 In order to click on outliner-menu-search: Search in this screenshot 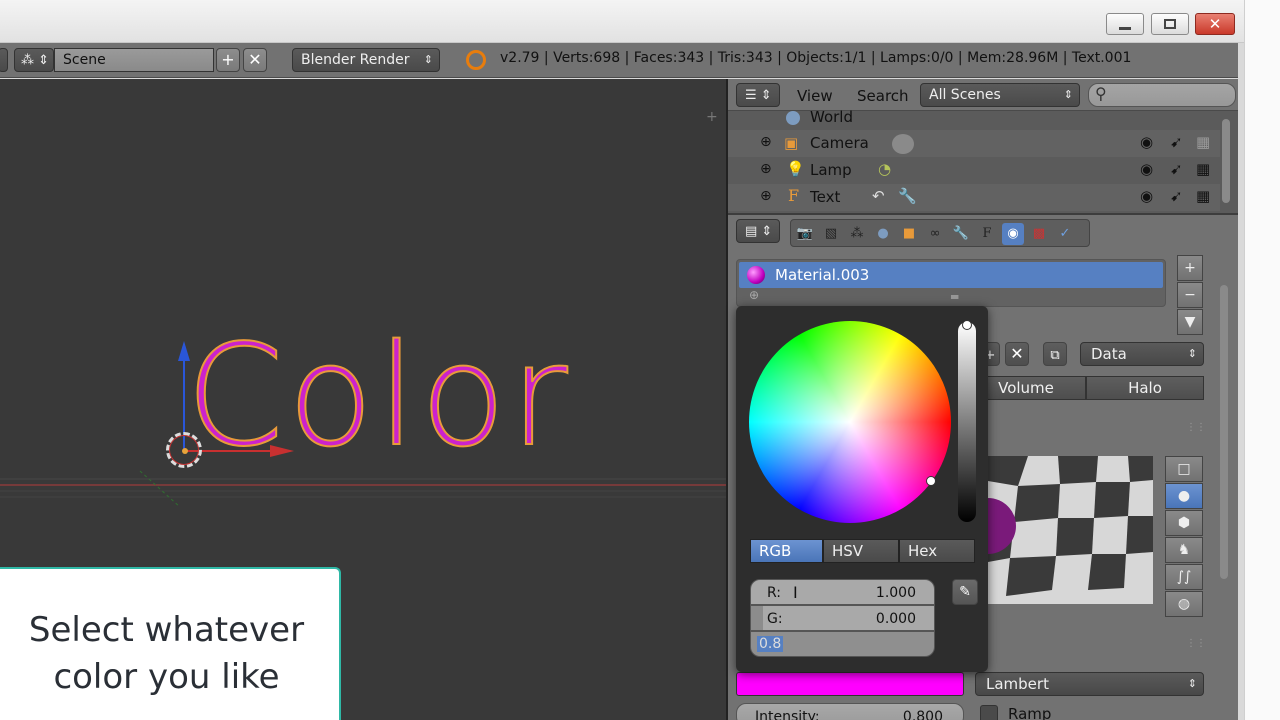, I will do `click(883, 96)`.